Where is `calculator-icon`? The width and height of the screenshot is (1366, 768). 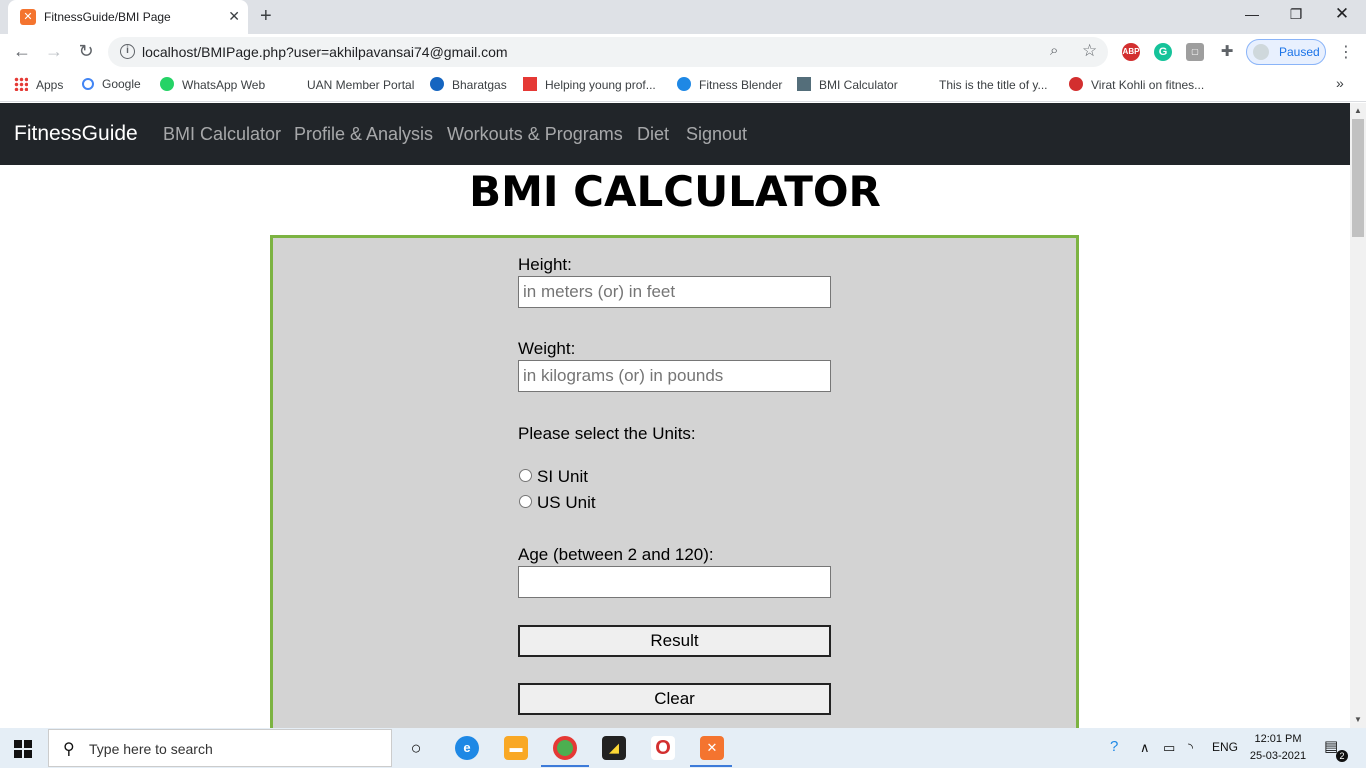 calculator-icon is located at coordinates (804, 84).